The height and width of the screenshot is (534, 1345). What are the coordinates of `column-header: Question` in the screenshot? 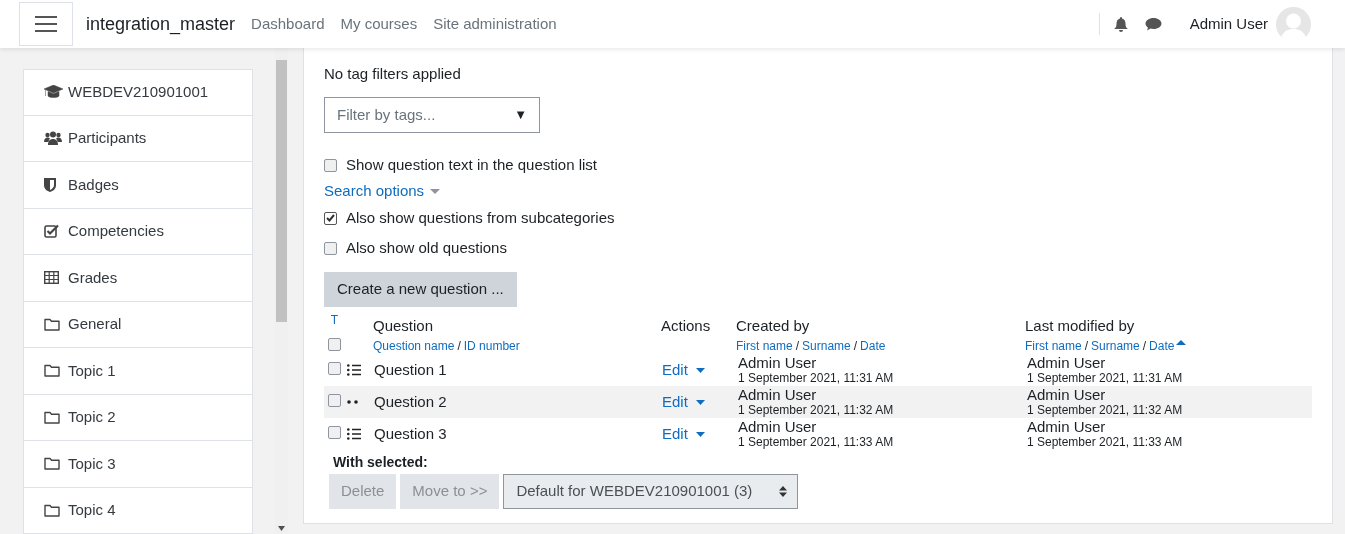 It's located at (404, 326).